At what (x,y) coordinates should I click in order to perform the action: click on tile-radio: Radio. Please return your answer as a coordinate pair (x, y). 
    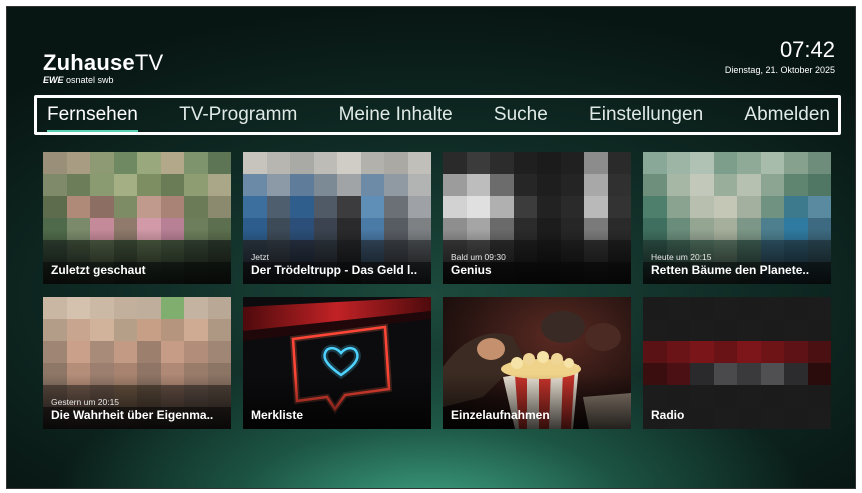
    Looking at the image, I should click on (737, 363).